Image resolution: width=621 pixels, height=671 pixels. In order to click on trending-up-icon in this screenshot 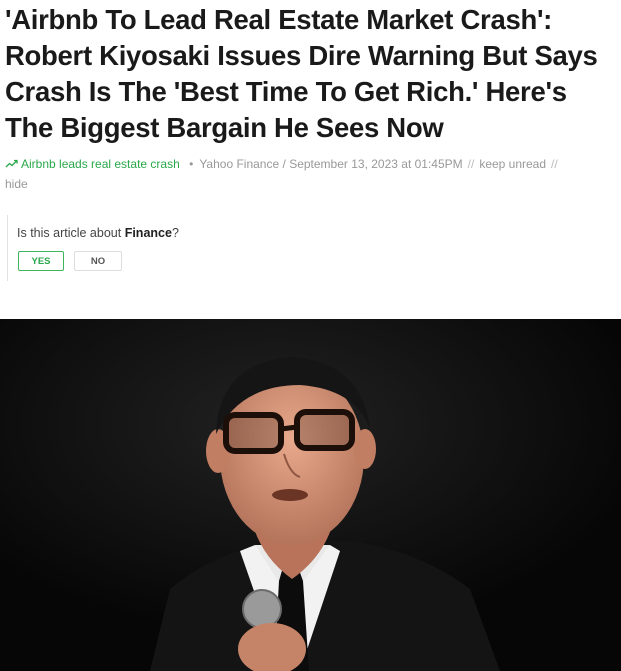, I will do `click(11, 163)`.